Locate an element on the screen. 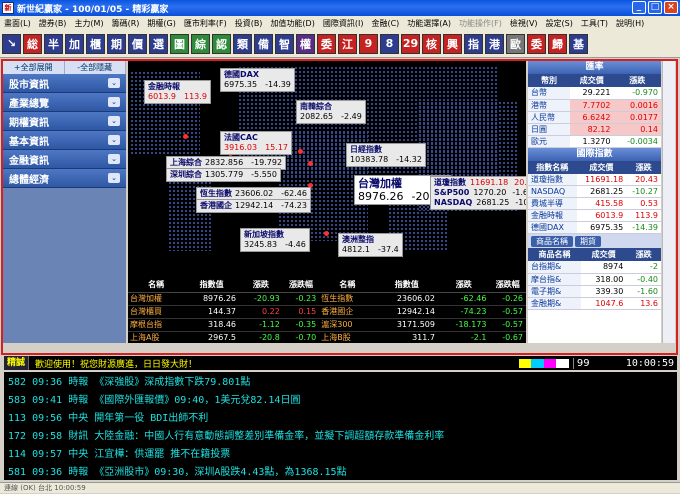  sidebar-item: 期權資訊 ⌄ is located at coordinates (64, 121).